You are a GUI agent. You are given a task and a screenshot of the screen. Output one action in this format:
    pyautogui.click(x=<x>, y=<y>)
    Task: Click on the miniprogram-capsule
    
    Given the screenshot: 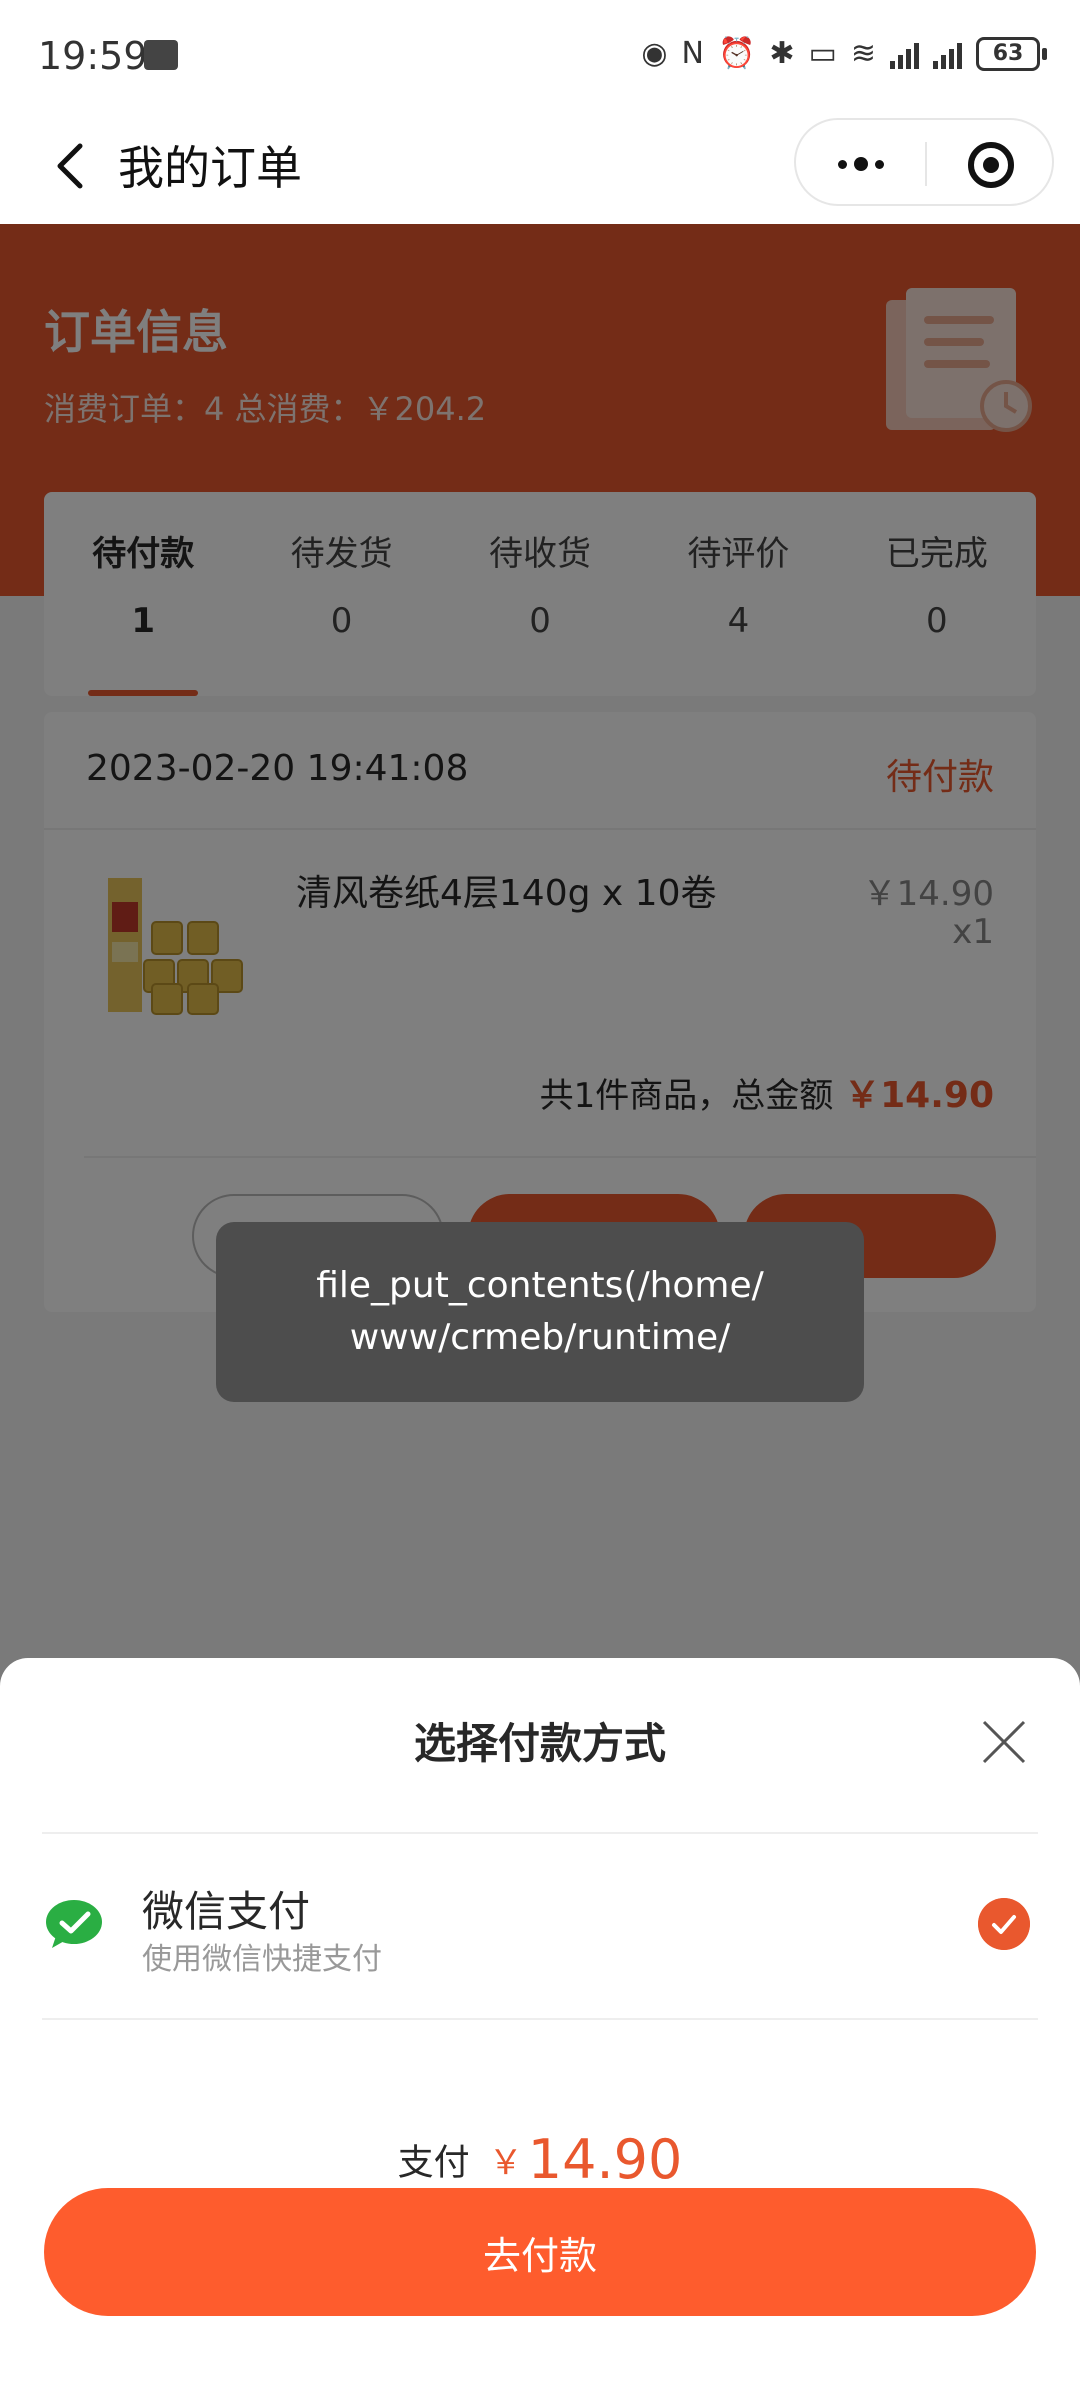 What is the action you would take?
    pyautogui.click(x=924, y=162)
    